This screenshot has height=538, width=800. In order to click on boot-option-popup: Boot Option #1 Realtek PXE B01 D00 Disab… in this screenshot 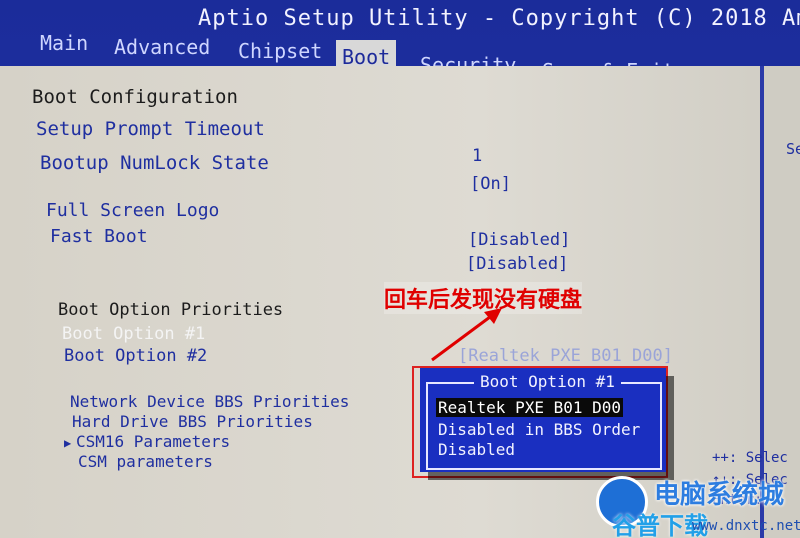, I will do `click(543, 420)`.